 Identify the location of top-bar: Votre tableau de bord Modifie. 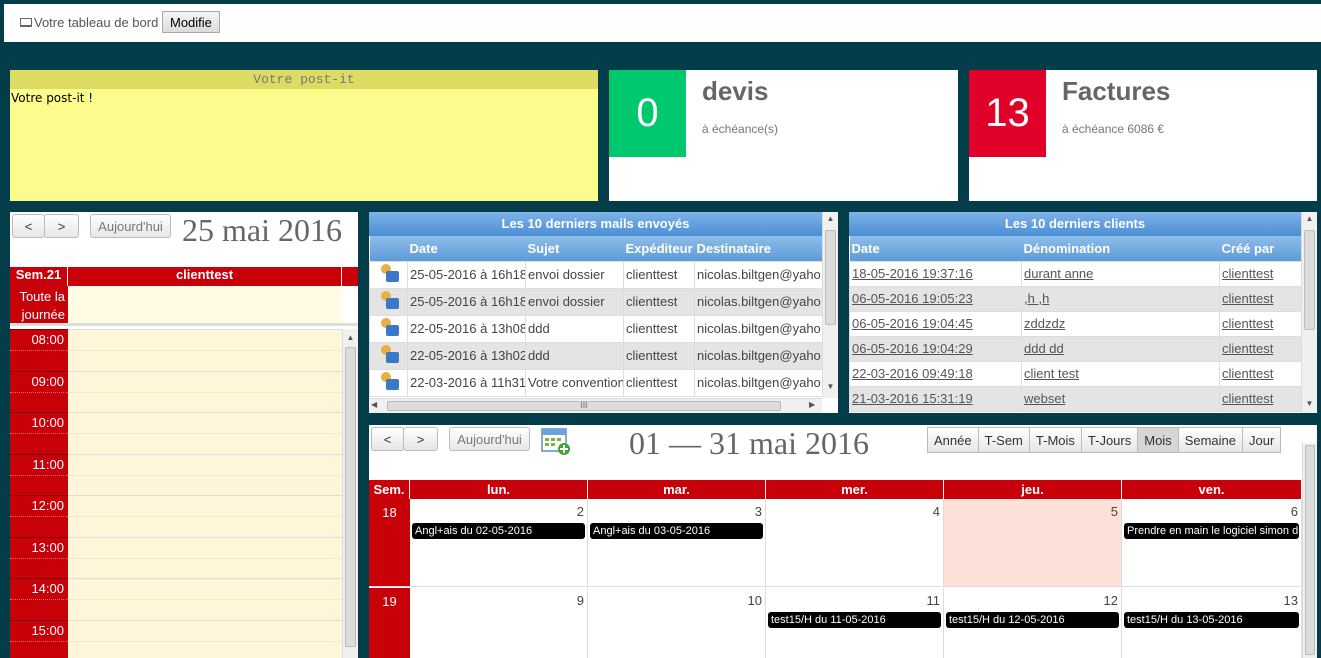
(662, 23).